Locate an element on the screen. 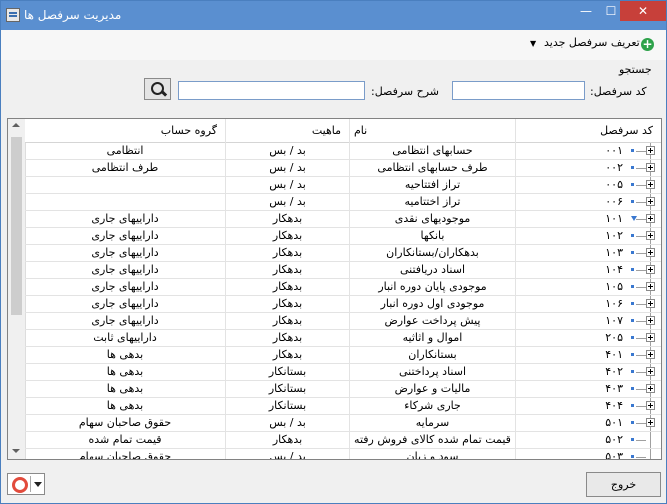 This screenshot has width=667, height=504. cell-group: حقوق صاحبان سهام is located at coordinates (125, 422).